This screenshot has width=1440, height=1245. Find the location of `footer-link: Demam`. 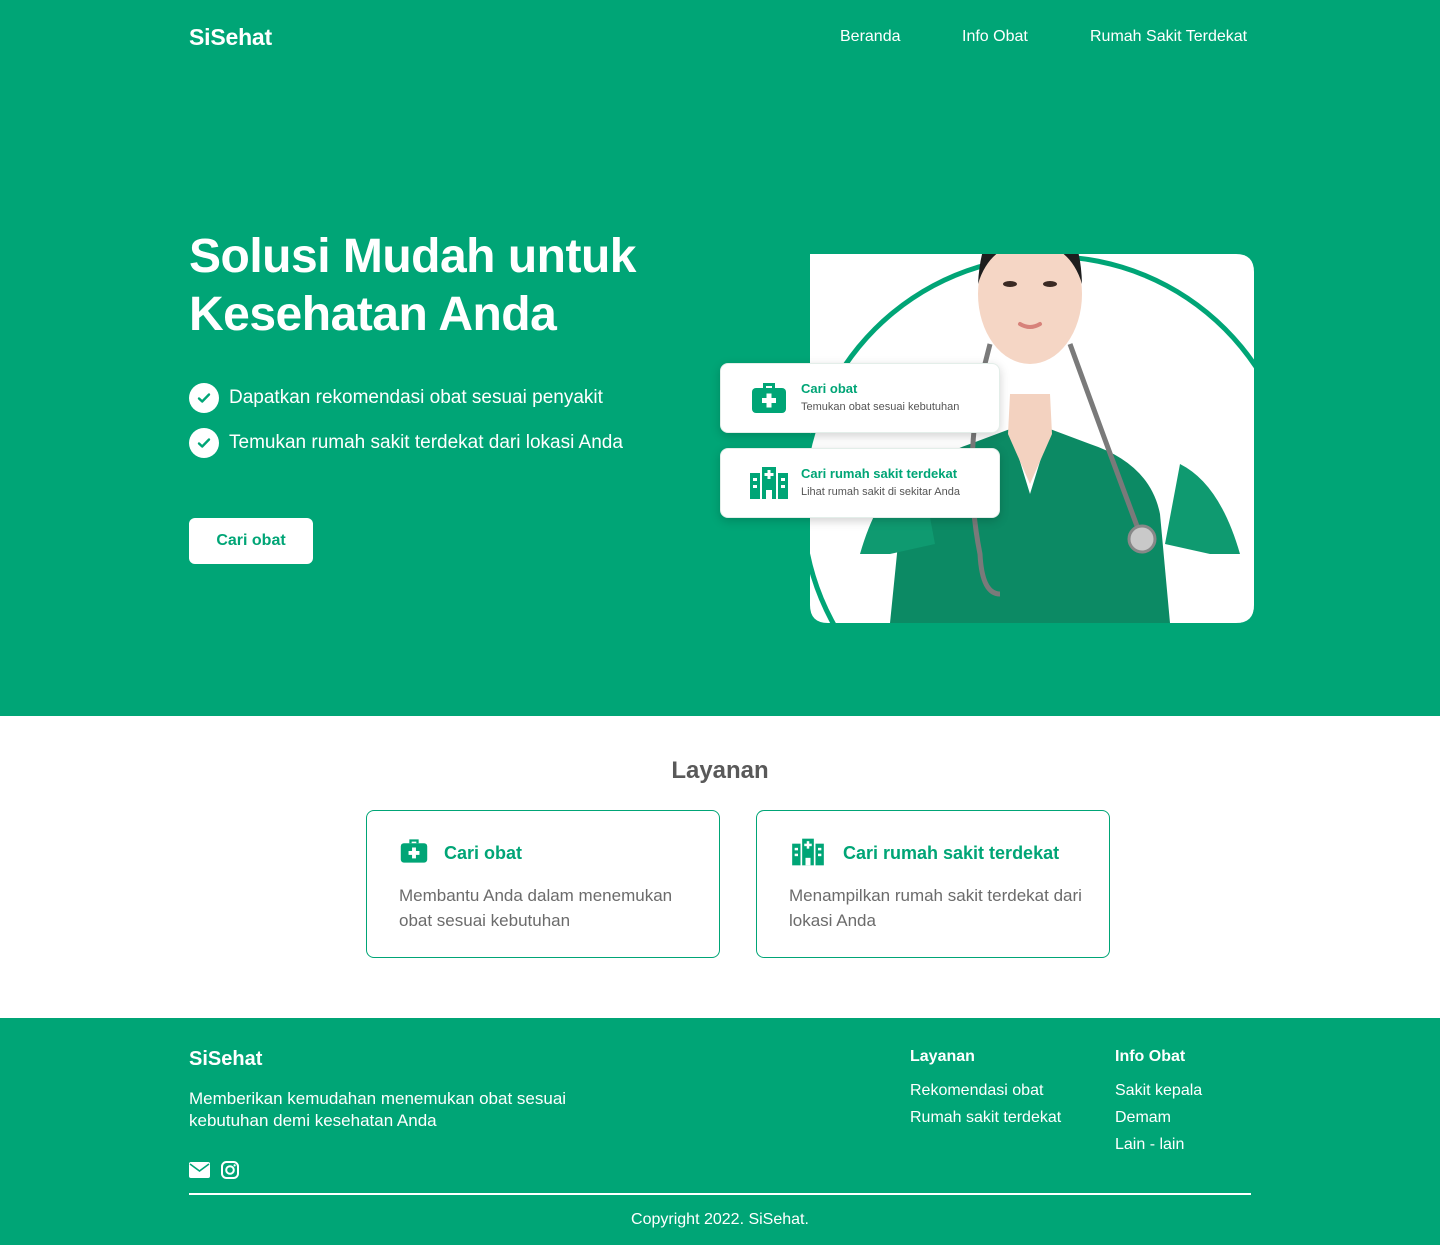

footer-link: Demam is located at coordinates (1143, 1118).